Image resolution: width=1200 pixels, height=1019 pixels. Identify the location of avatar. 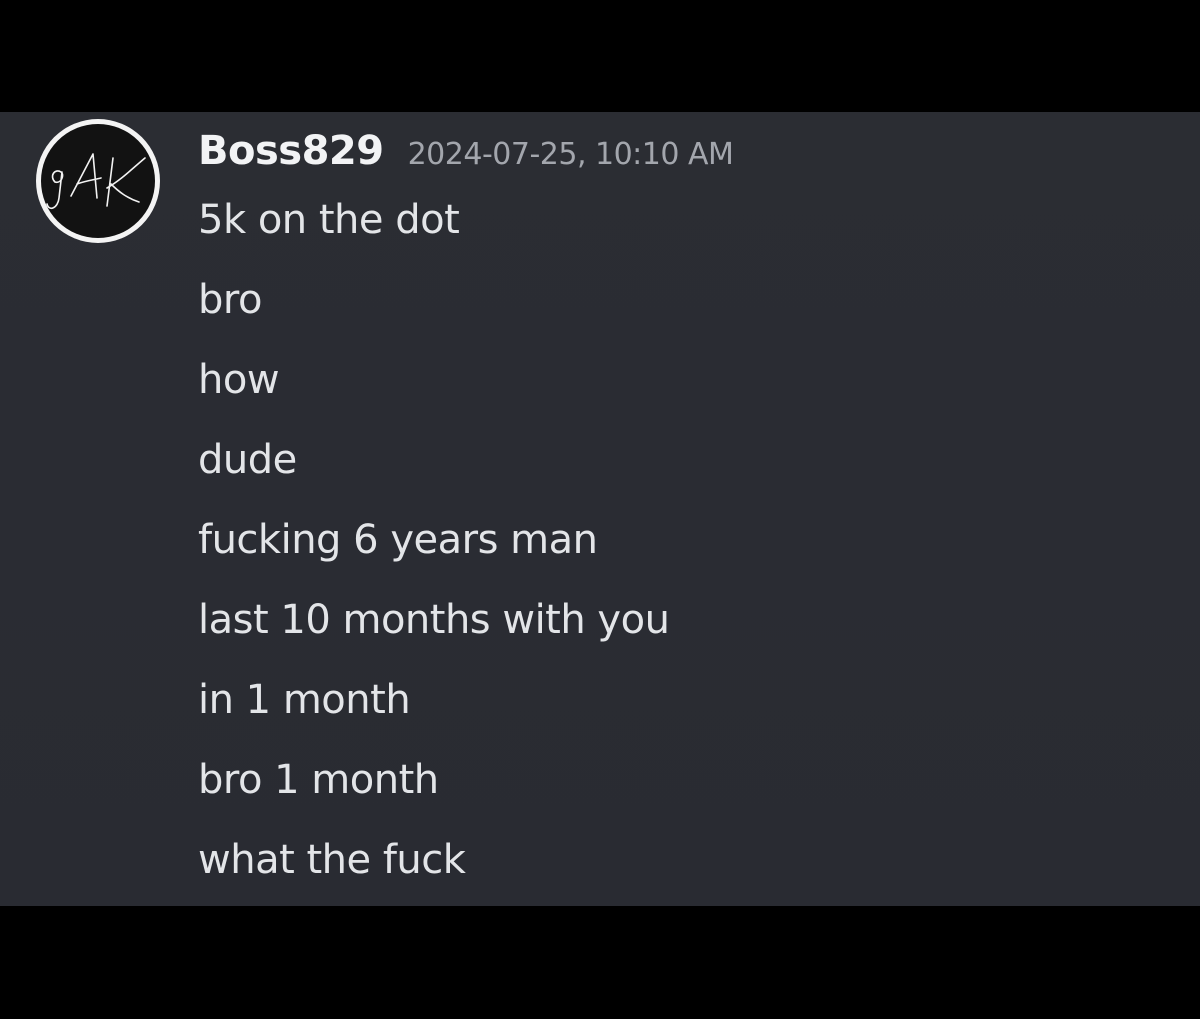
(98, 181).